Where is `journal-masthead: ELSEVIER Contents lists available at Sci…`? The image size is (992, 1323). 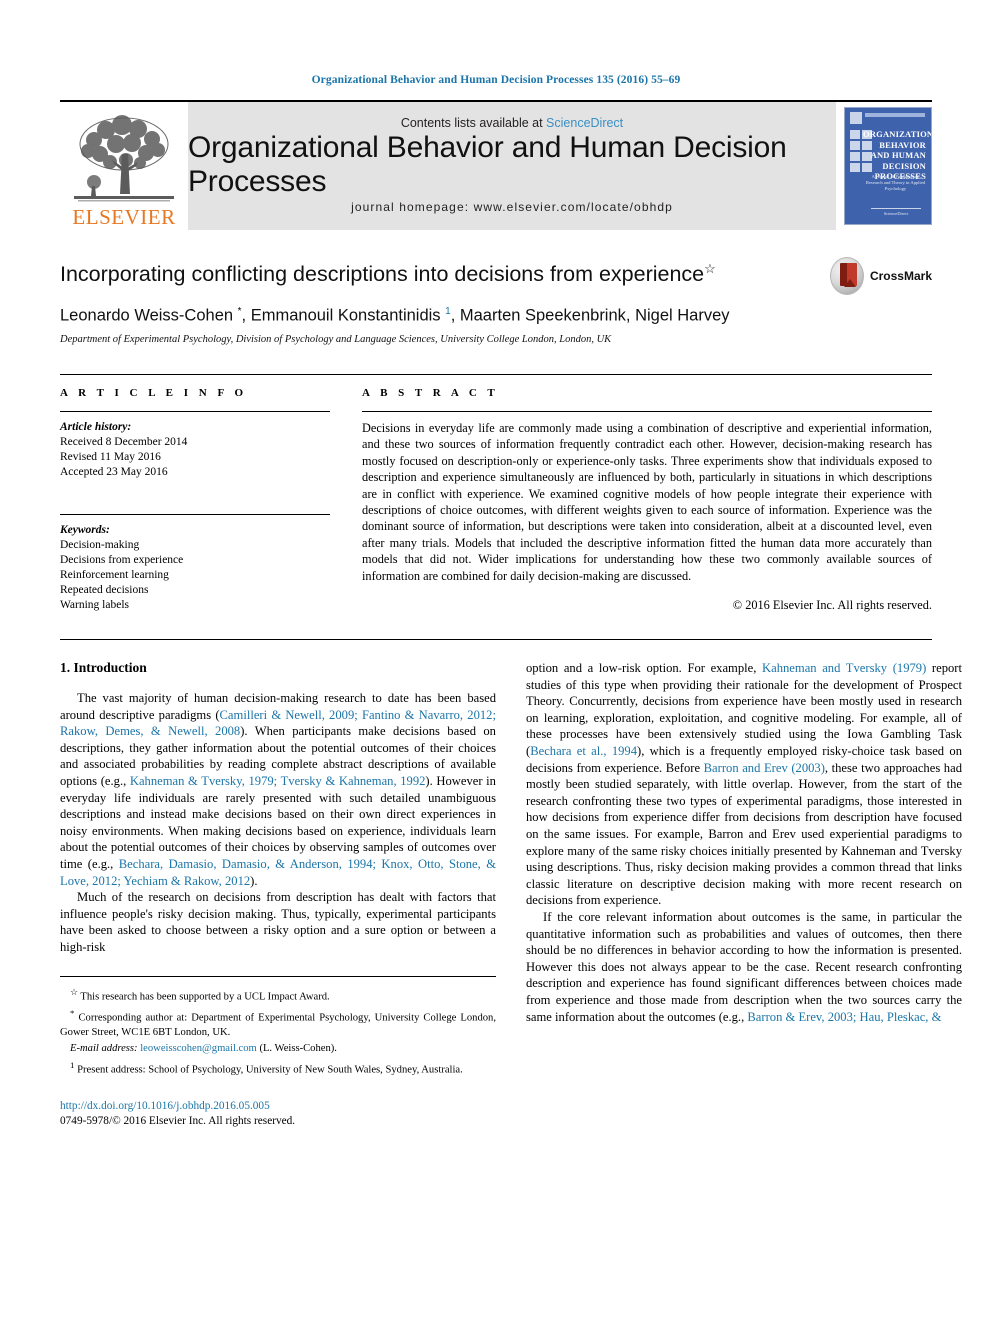 journal-masthead: ELSEVIER Contents lists available at Sci… is located at coordinates (496, 165).